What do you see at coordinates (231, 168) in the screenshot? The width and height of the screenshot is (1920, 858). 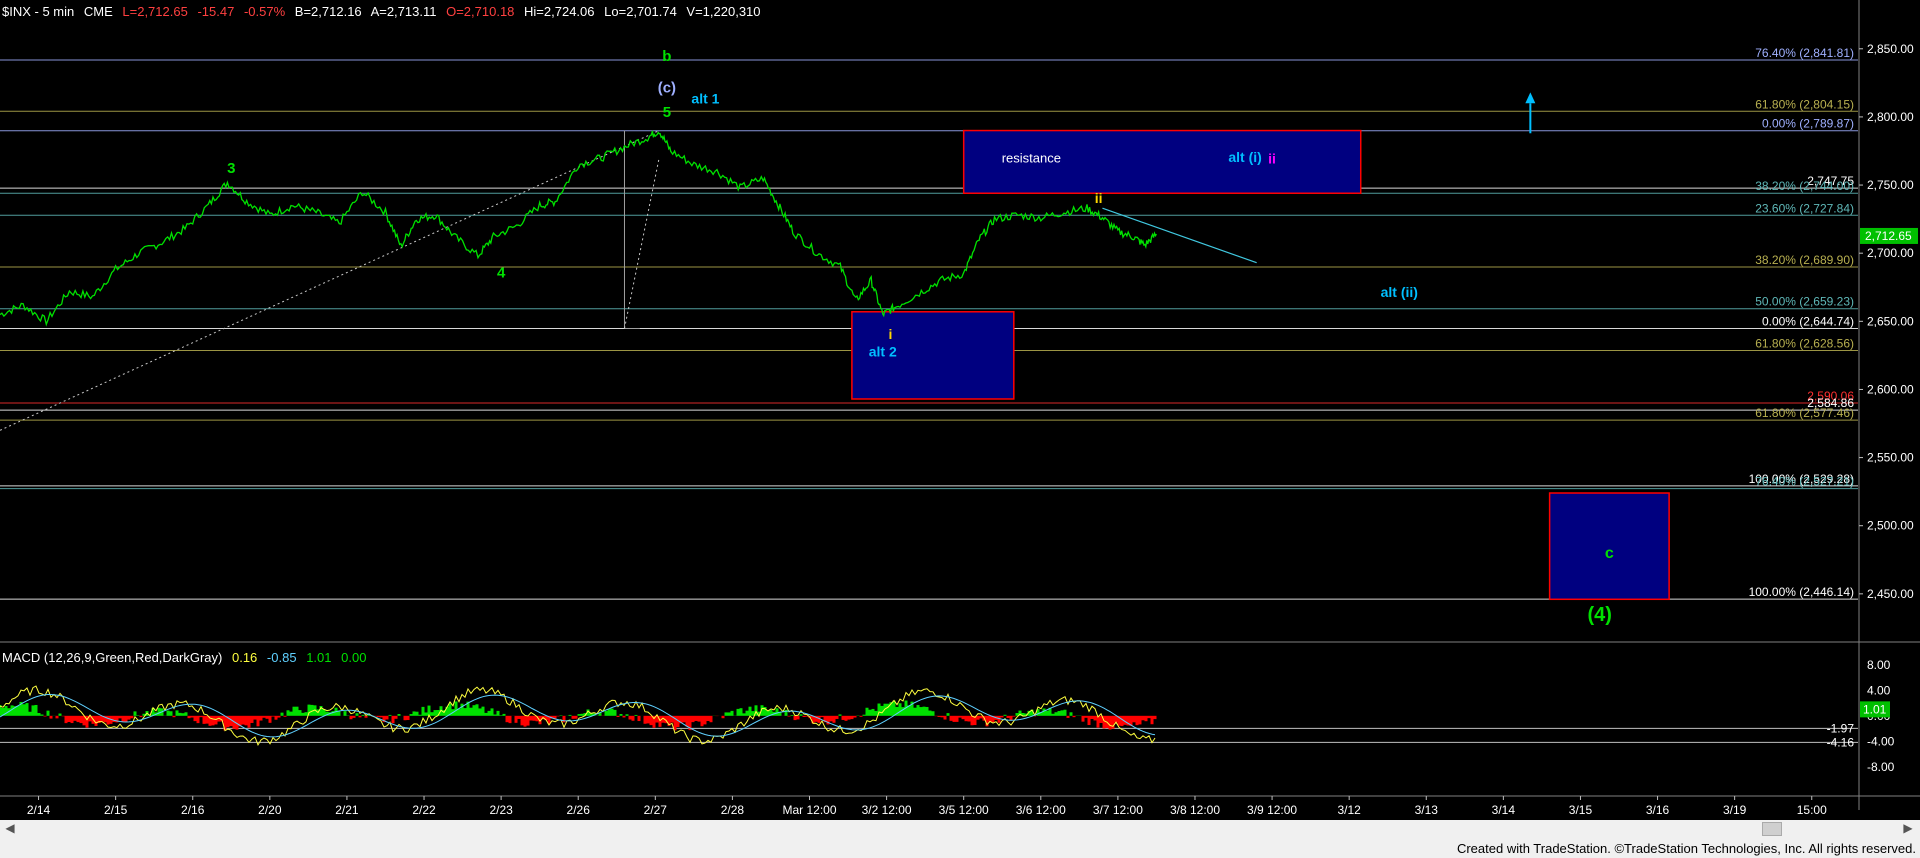 I see `wave-label: 3` at bounding box center [231, 168].